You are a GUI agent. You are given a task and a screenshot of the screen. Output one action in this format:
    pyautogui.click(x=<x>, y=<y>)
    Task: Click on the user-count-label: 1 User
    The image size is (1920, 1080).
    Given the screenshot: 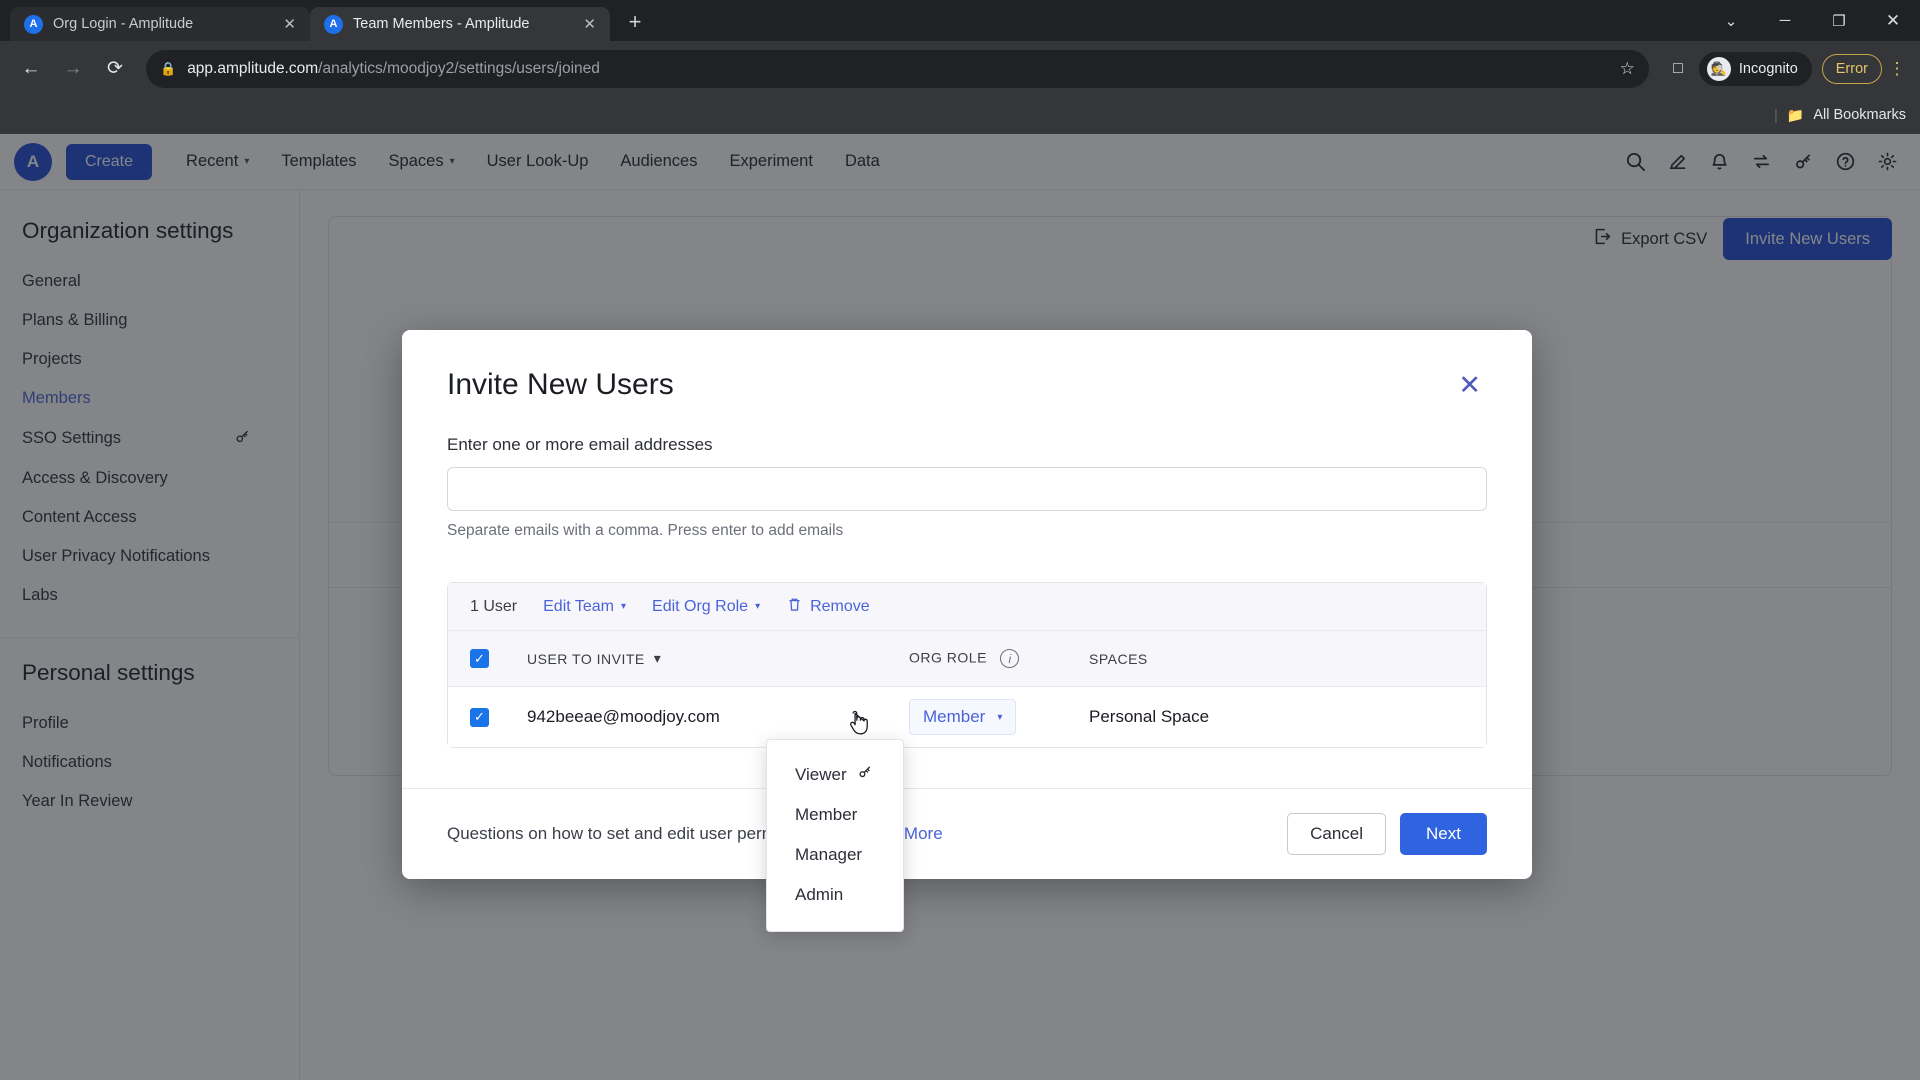 What is the action you would take?
    pyautogui.click(x=494, y=606)
    